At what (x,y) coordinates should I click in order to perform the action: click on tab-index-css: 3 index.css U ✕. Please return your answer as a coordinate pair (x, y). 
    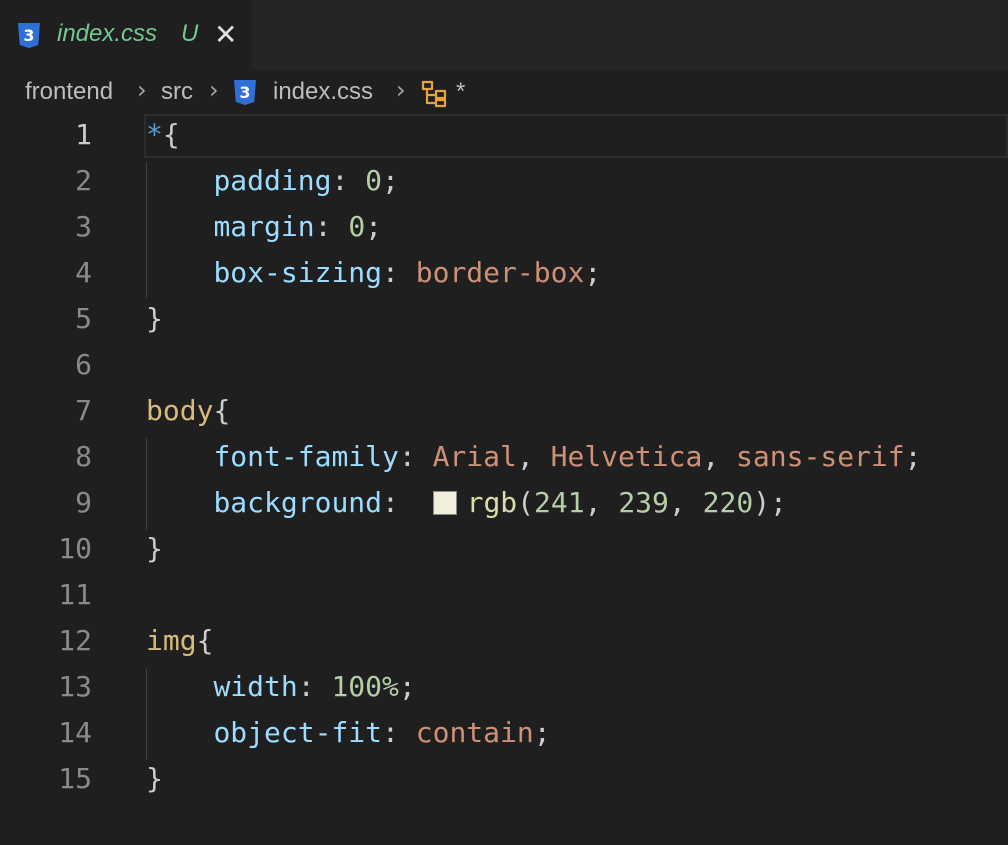
    Looking at the image, I should click on (126, 35).